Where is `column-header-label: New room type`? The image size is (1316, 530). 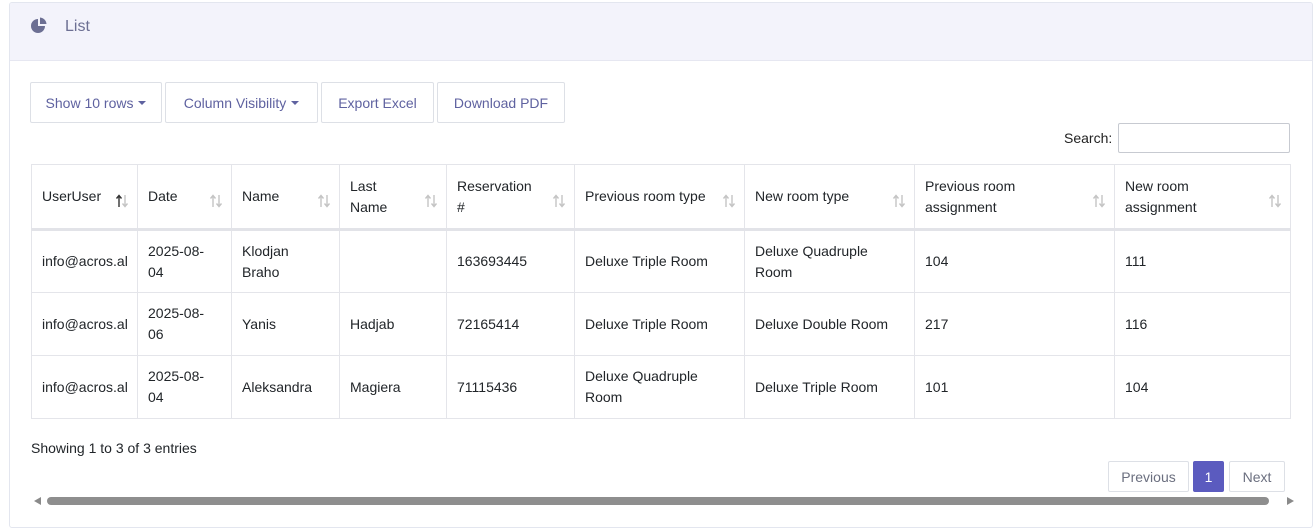
column-header-label: New room type is located at coordinates (829, 196).